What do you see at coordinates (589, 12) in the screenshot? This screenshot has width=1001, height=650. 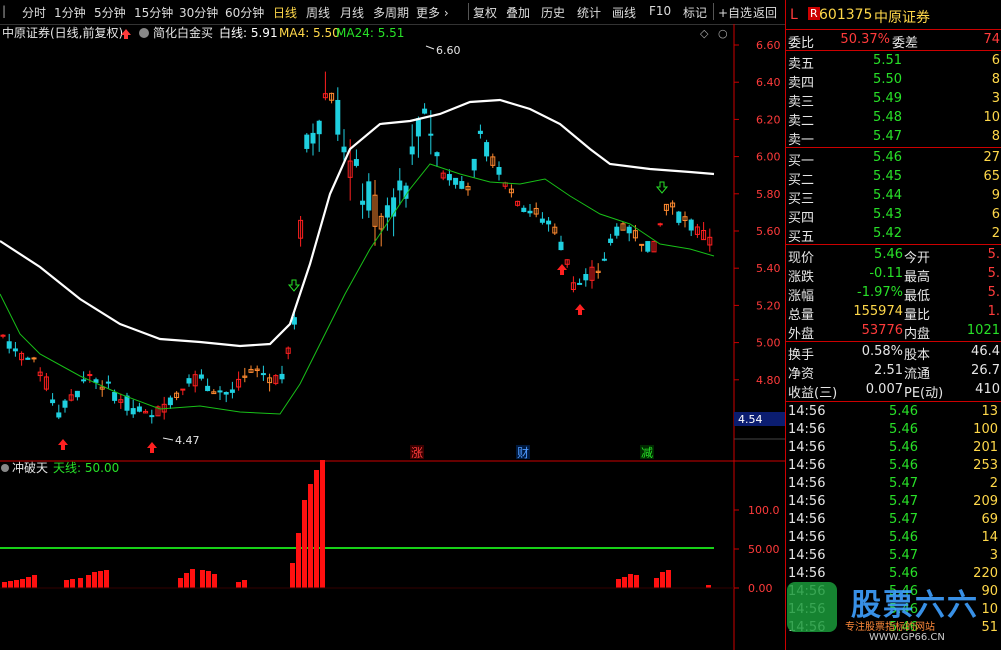 I see `toolbar-item-14: 统计` at bounding box center [589, 12].